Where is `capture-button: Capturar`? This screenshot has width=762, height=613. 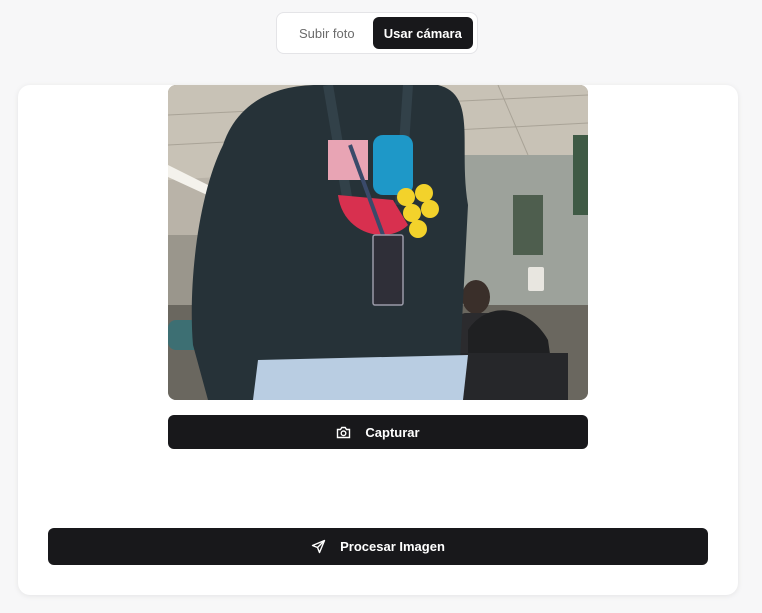 capture-button: Capturar is located at coordinates (378, 432).